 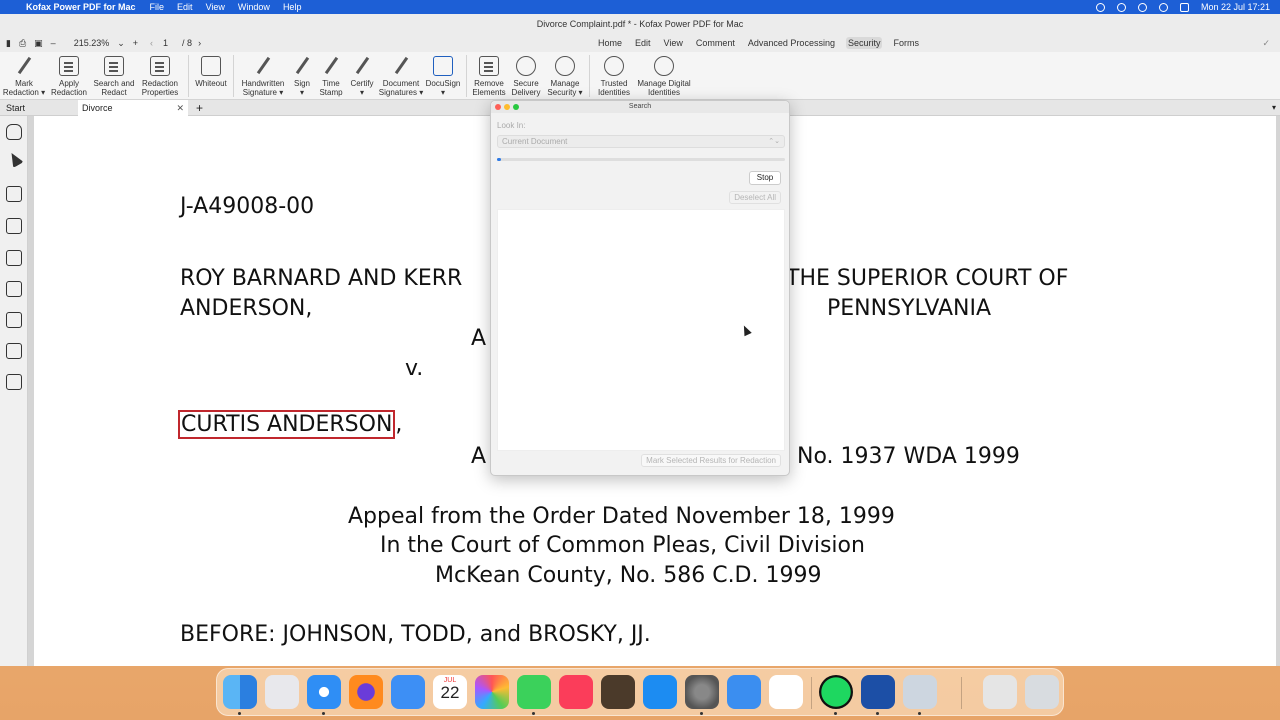 I want to click on page-number-input: 1, so click(x=165, y=43).